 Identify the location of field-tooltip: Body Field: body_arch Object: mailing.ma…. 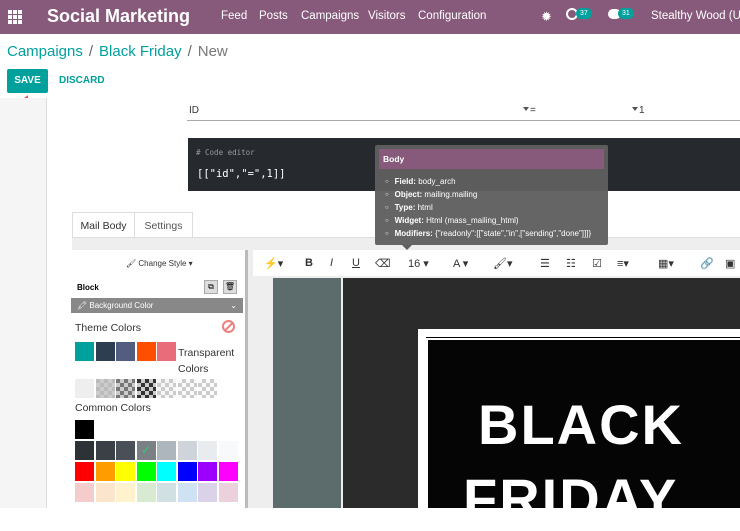
(491, 195).